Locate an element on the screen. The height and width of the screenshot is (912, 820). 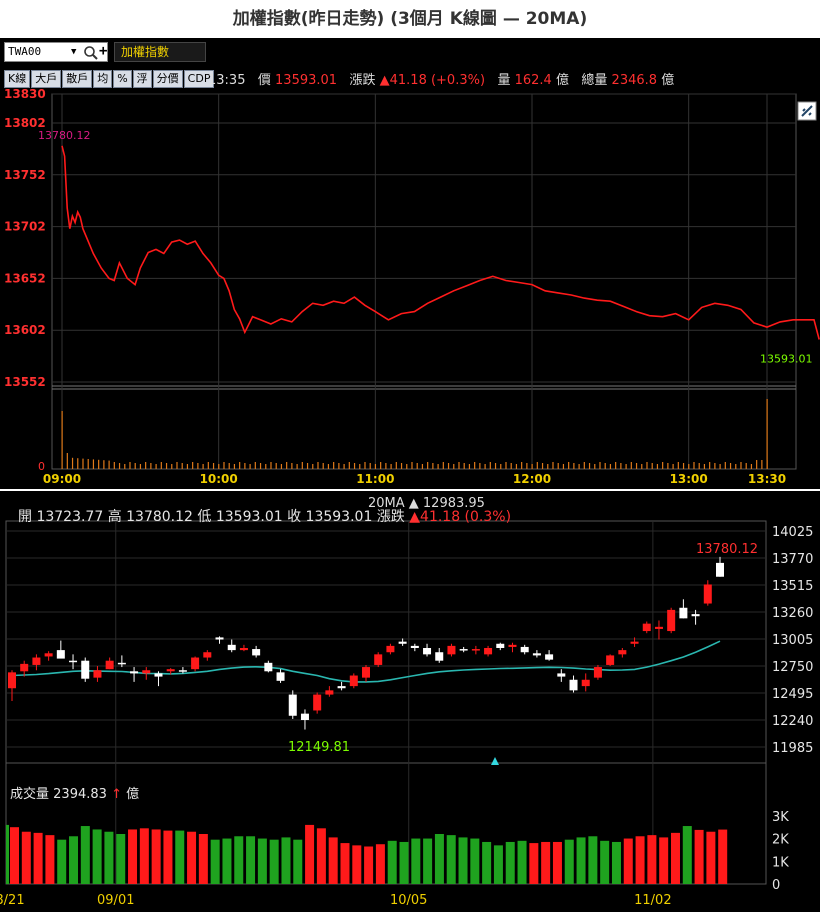
last-price-label: 13593.01 is located at coordinates (786, 359).